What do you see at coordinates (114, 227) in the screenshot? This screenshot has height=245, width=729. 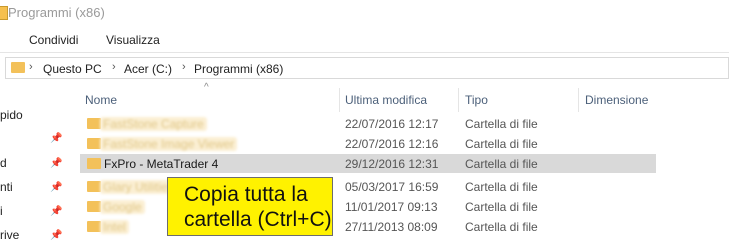 I see `file-name: Intel` at bounding box center [114, 227].